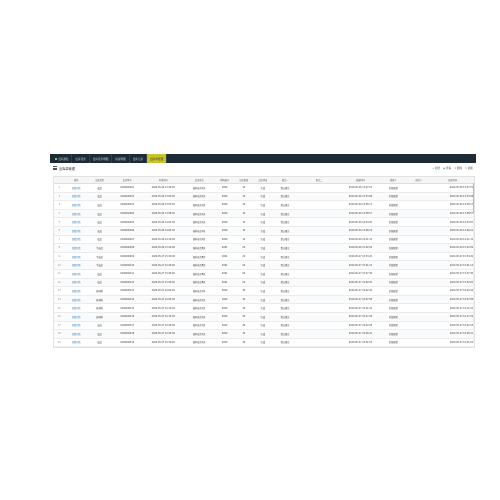 The image size is (500, 500). I want to click on cell-loc: 原料仓库C区, so click(199, 291).